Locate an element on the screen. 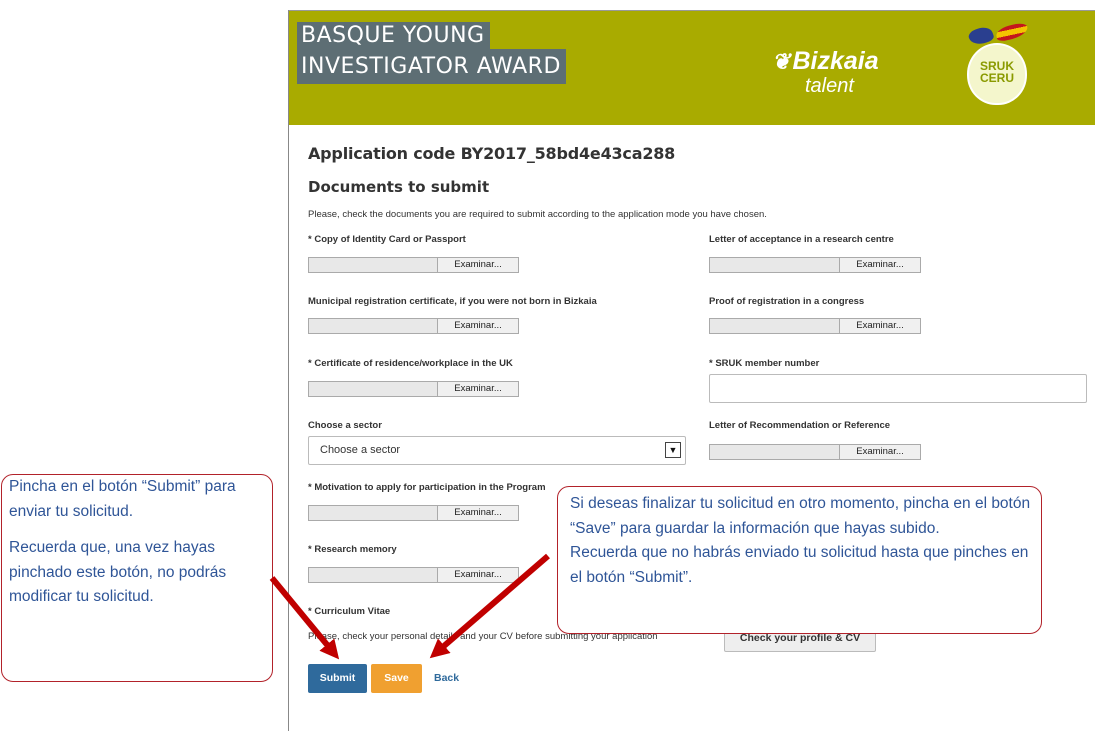  pointer-arrows is located at coordinates (409, 606).